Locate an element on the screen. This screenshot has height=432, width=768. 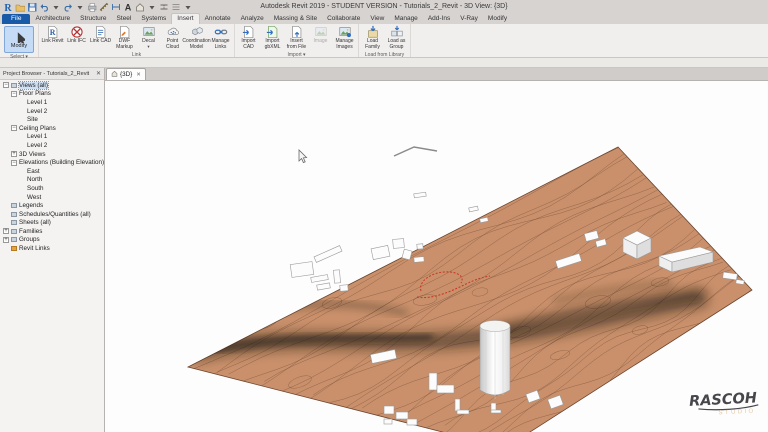
ribbon-tab-view: View is located at coordinates (377, 19).